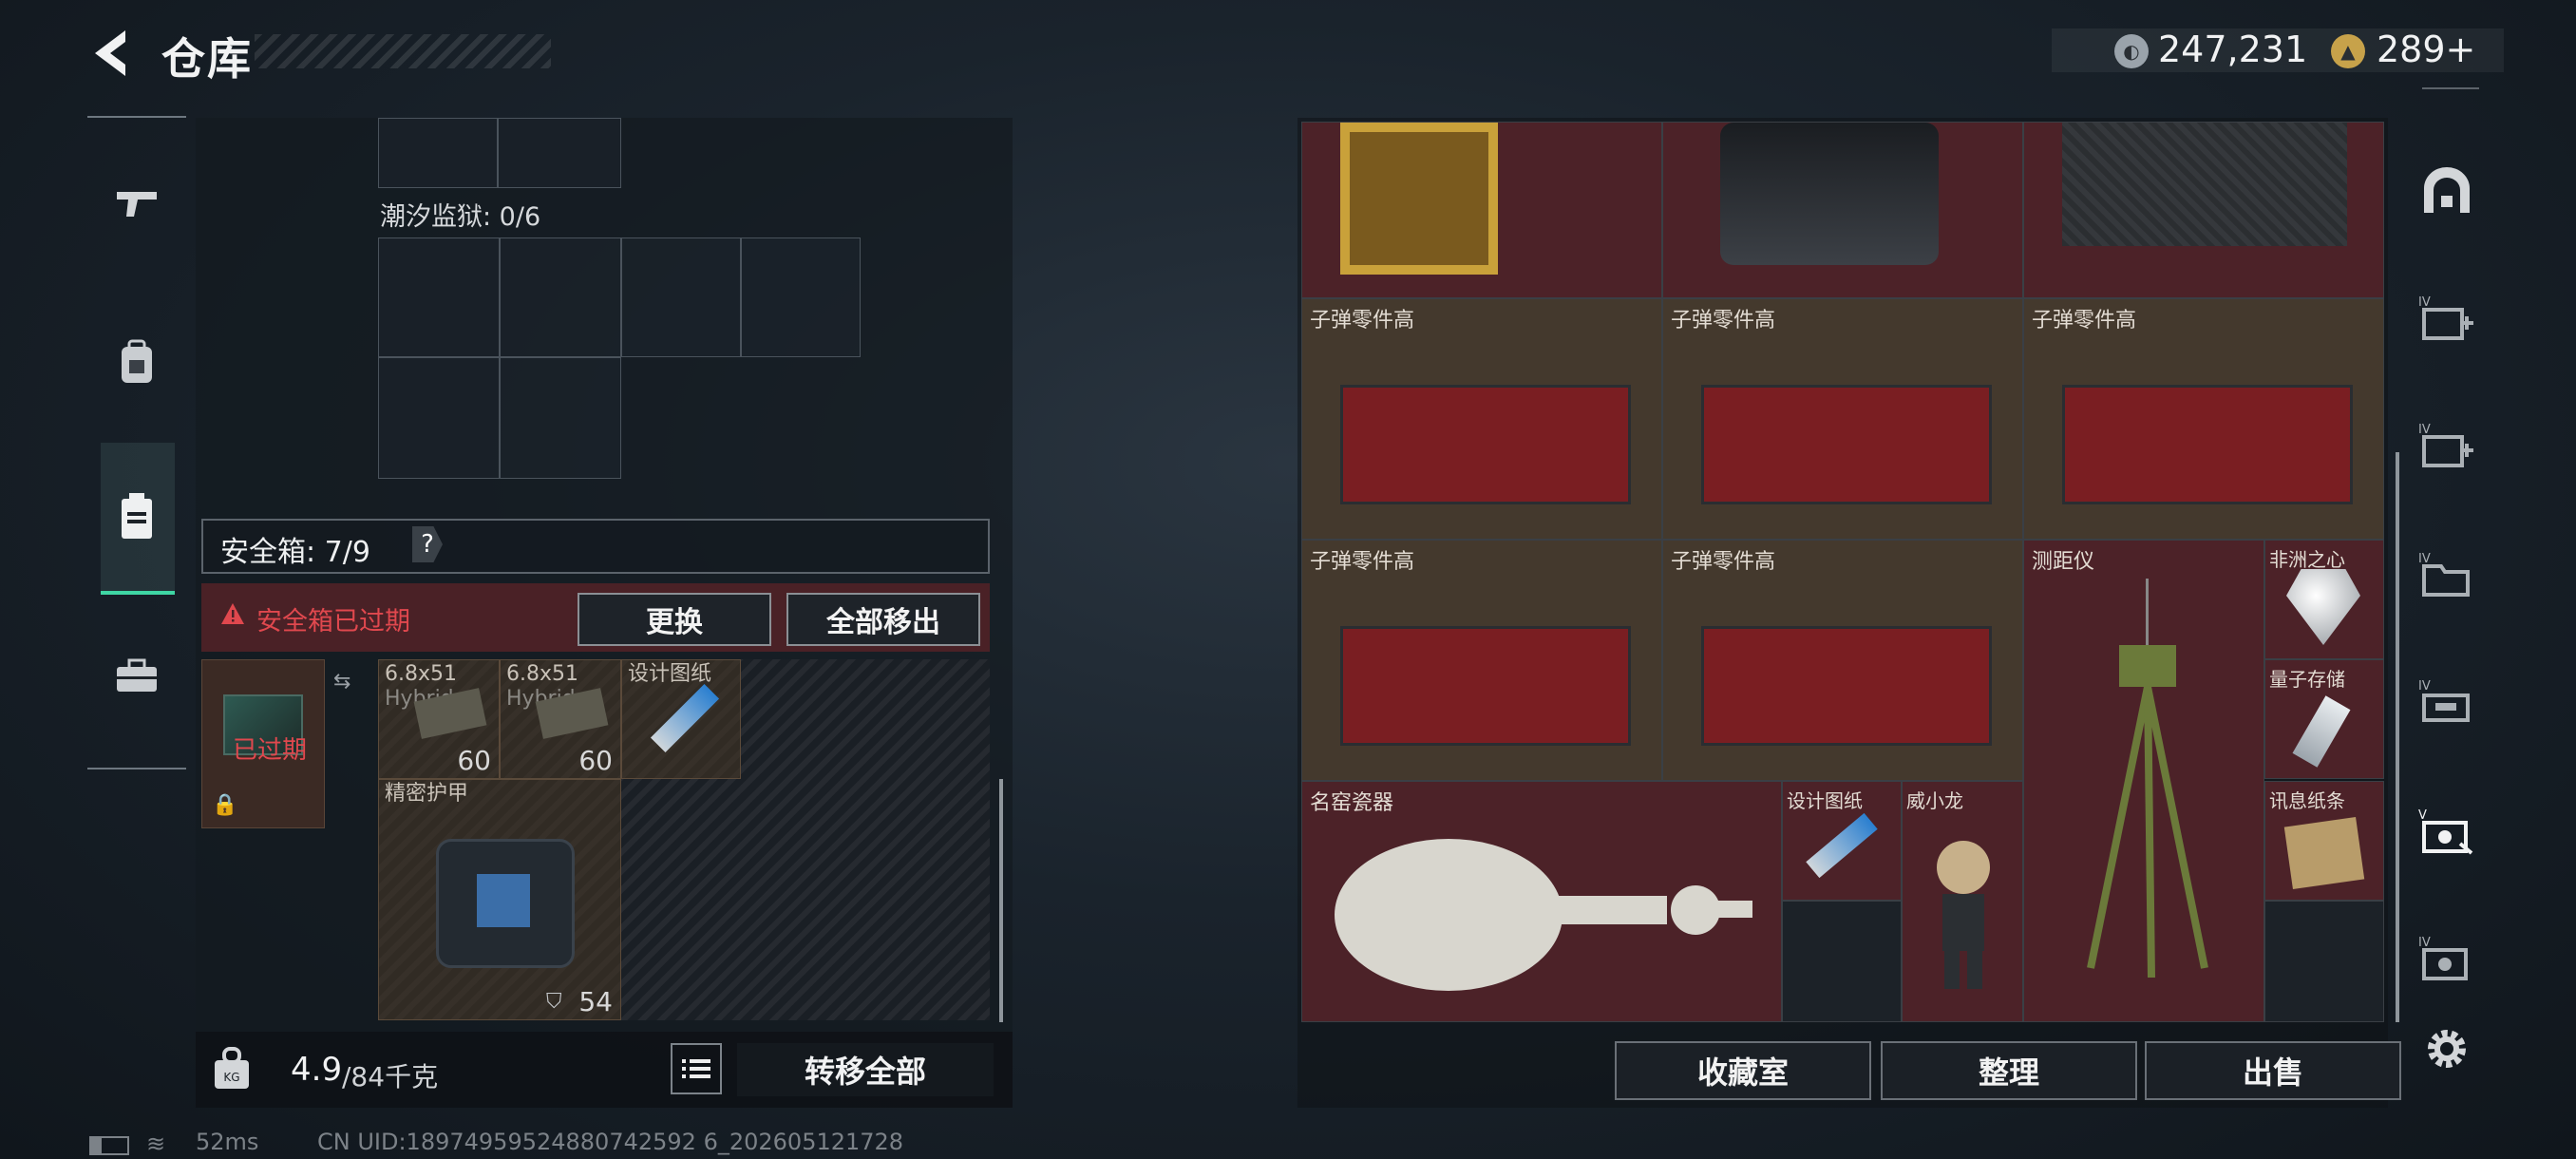 The height and width of the screenshot is (1159, 2576). Describe the element at coordinates (2450, 88) in the screenshot. I see `rail-divider` at that location.